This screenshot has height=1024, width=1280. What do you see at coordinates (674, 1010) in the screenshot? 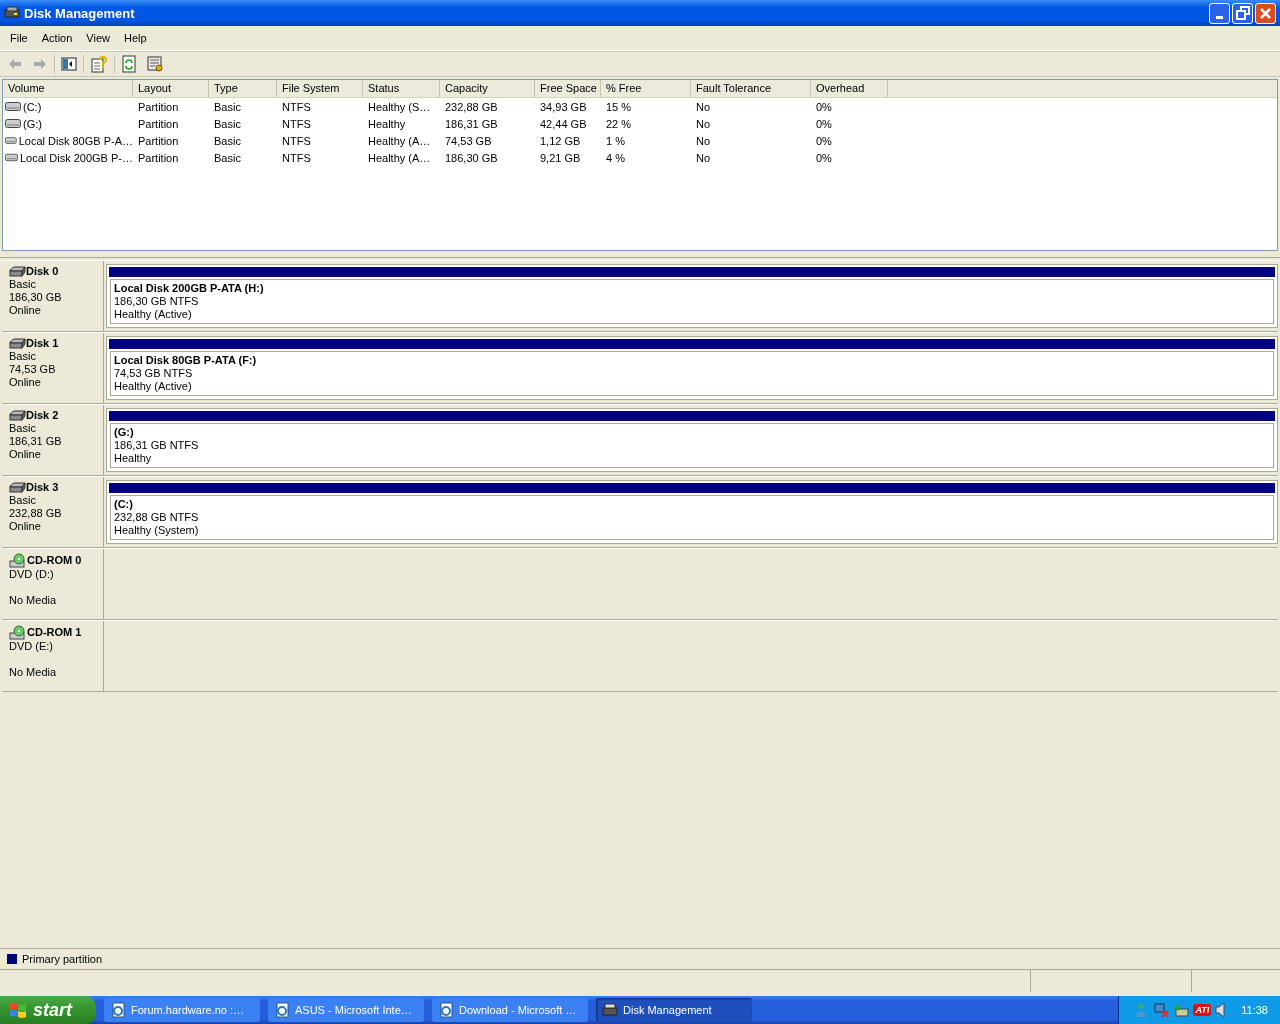
I see `taskbar-button: Disk Management` at bounding box center [674, 1010].